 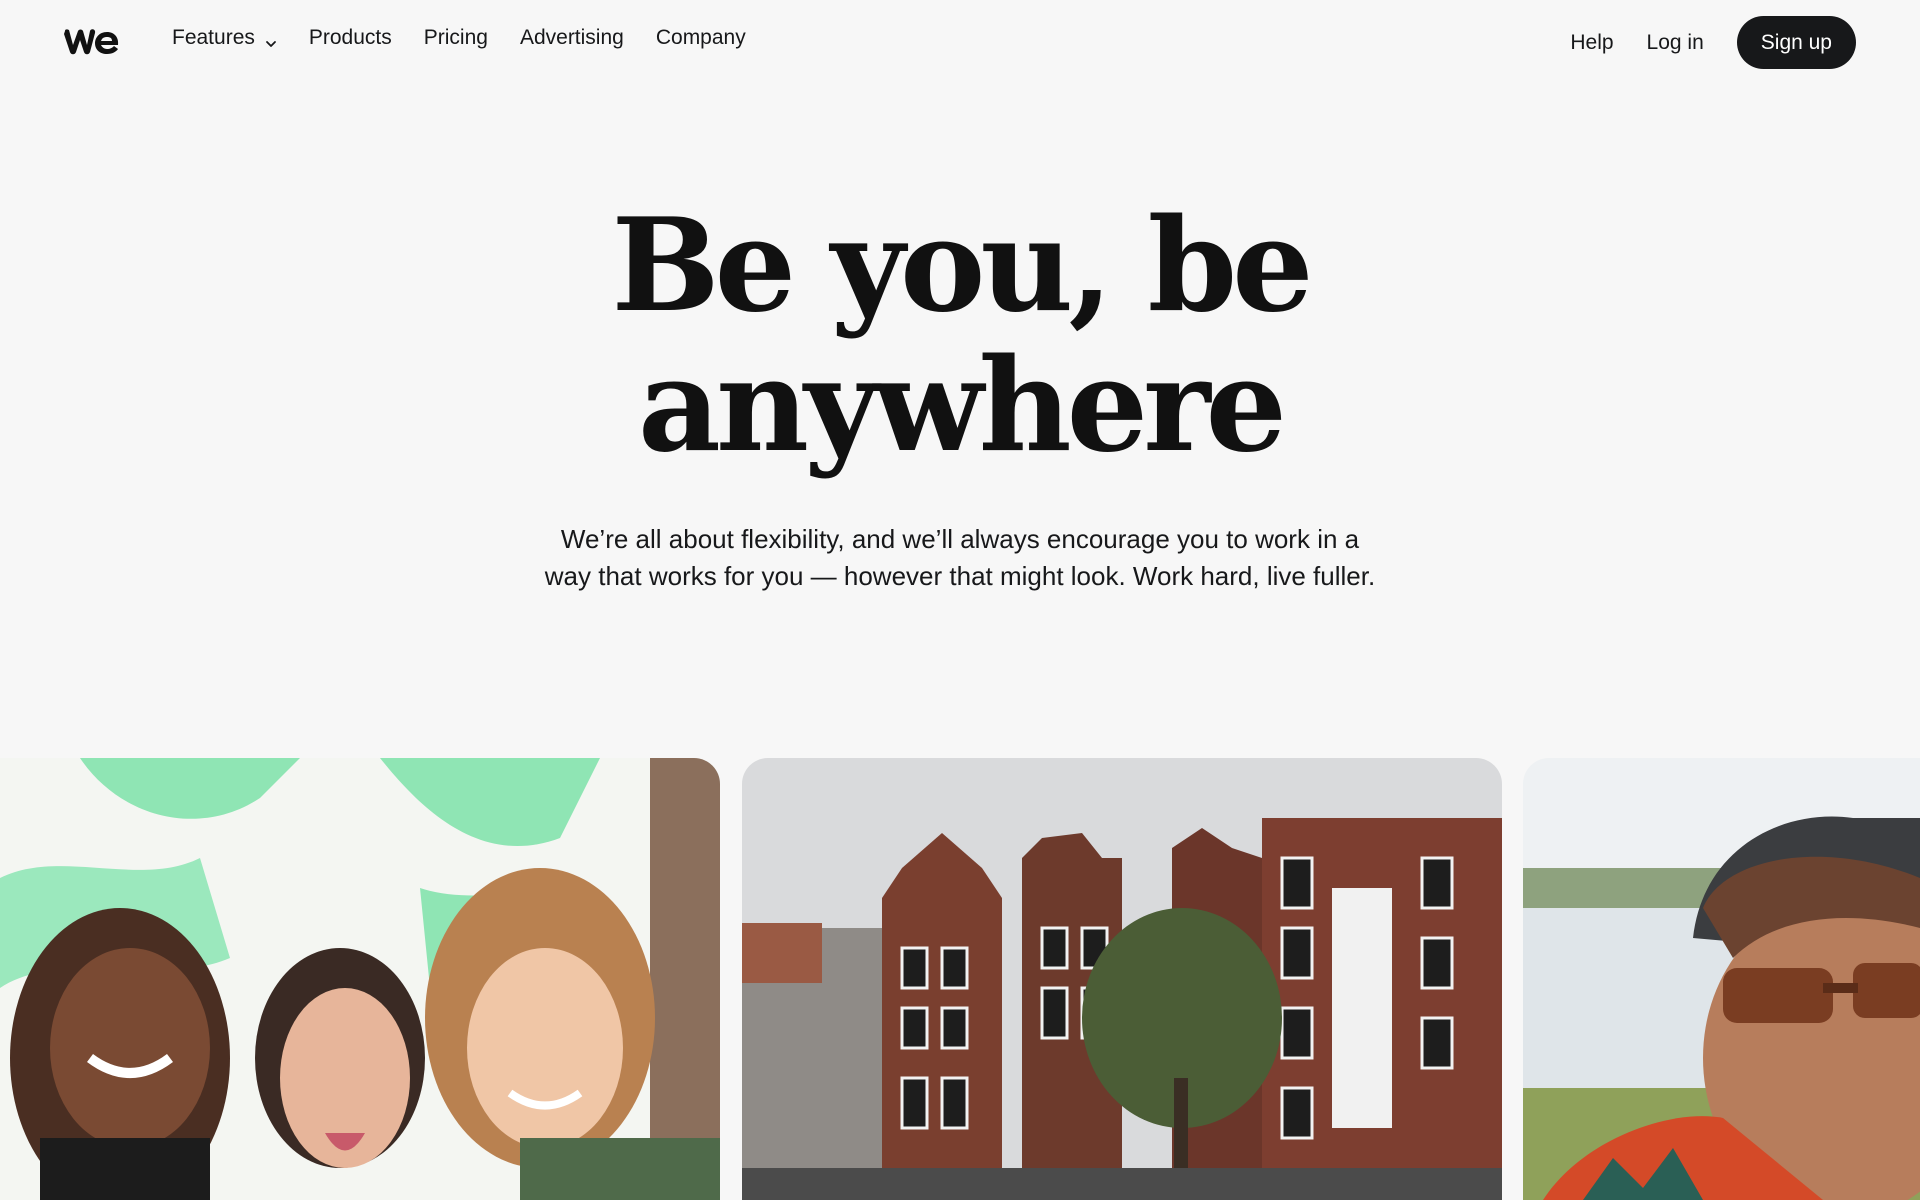 I want to click on hero-title-line-2: anywhere, so click(x=962, y=406).